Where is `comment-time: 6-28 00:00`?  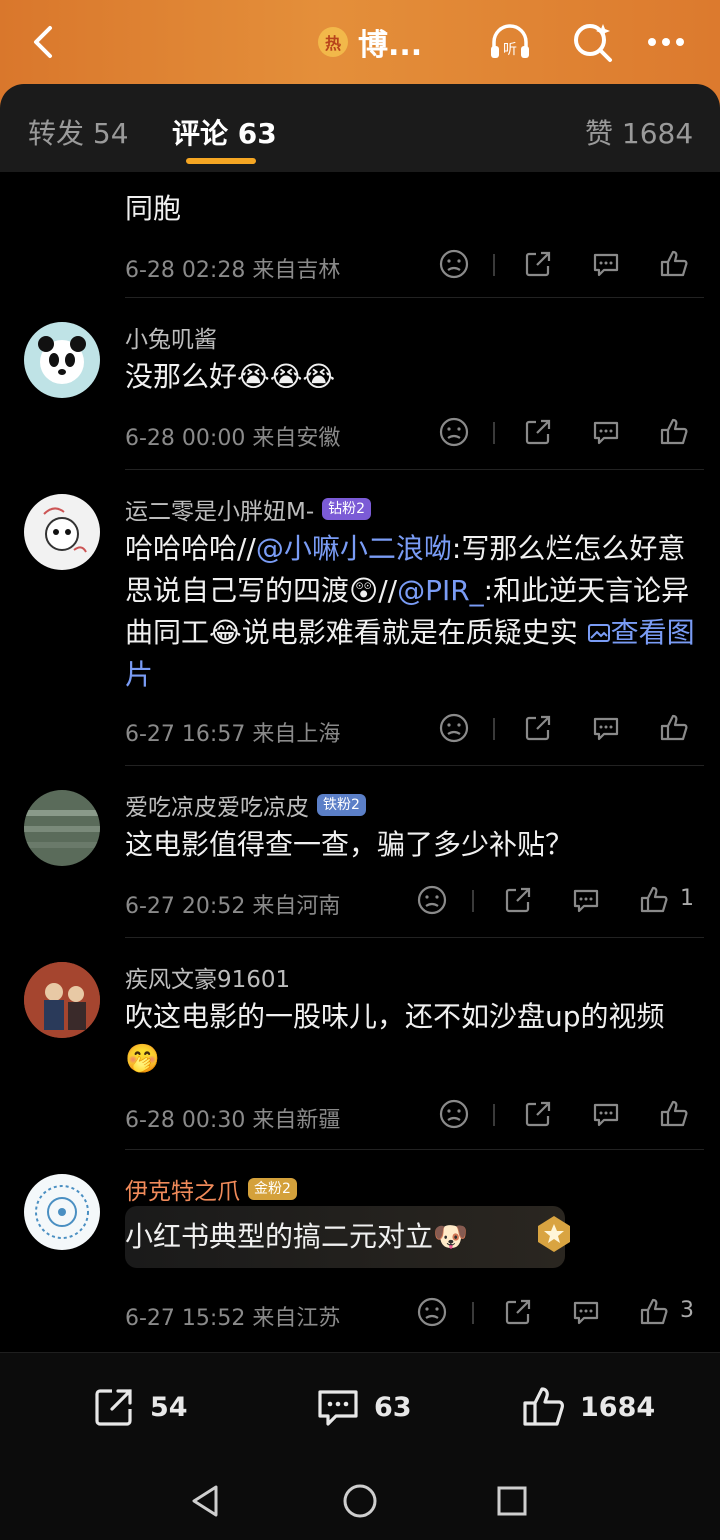 comment-time: 6-28 00:00 is located at coordinates (185, 438).